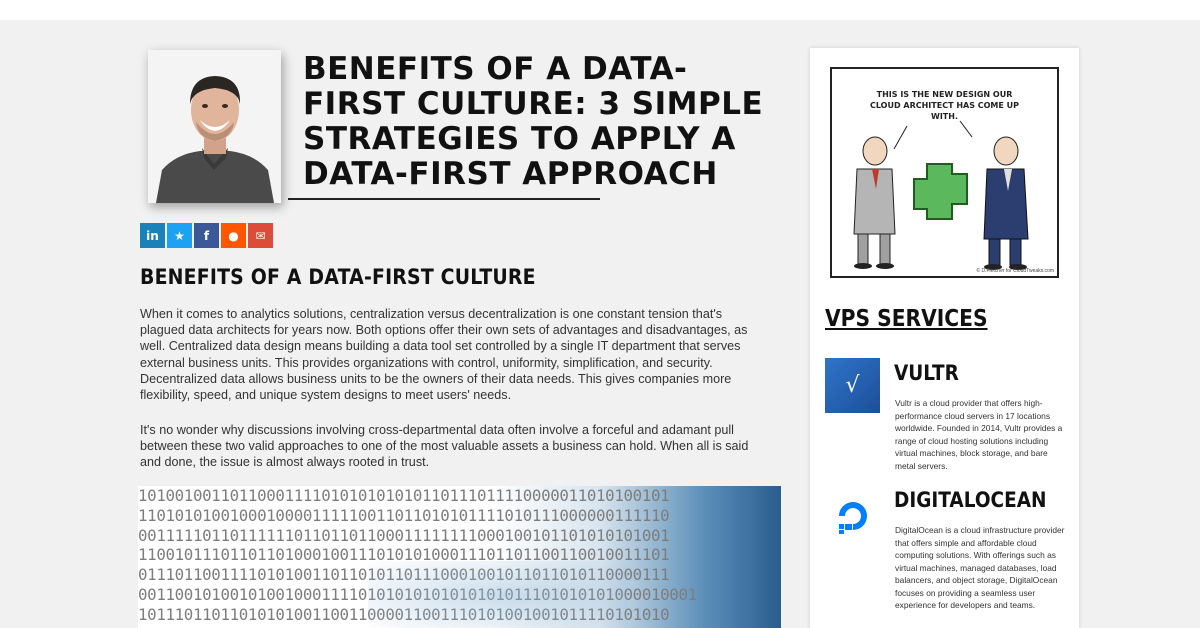  I want to click on cartoon-credit: © D.Fletcher for CloudTweaks.com, so click(1015, 271).